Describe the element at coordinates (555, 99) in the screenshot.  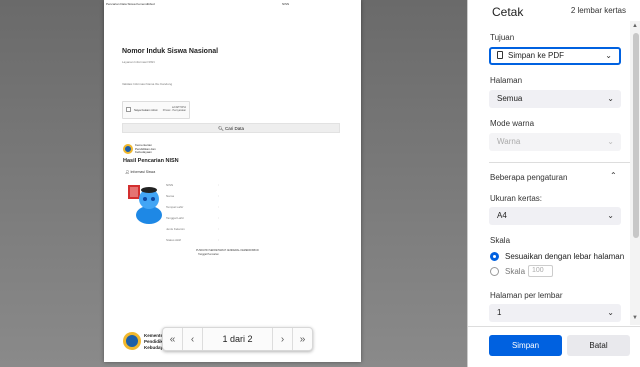
I see `pages-select: Semua ⌄` at that location.